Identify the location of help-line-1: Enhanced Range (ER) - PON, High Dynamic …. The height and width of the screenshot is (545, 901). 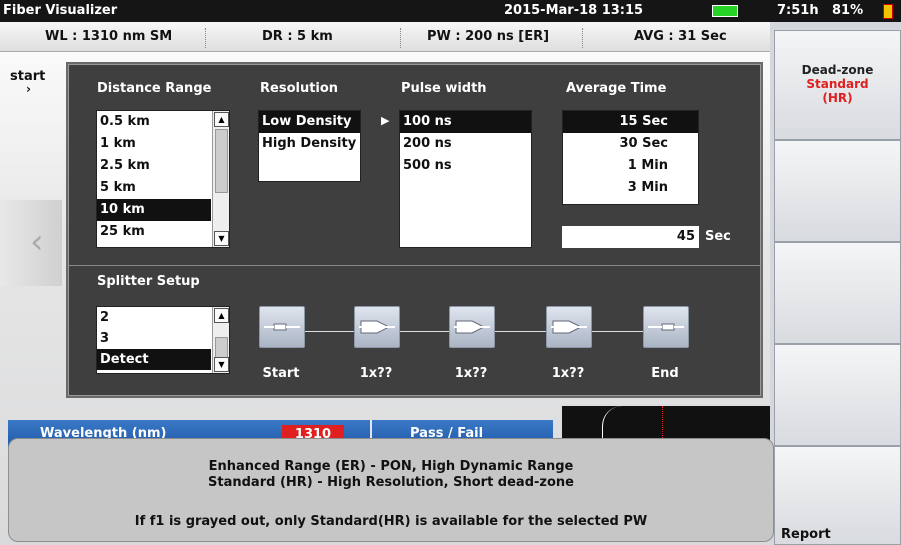
(391, 466).